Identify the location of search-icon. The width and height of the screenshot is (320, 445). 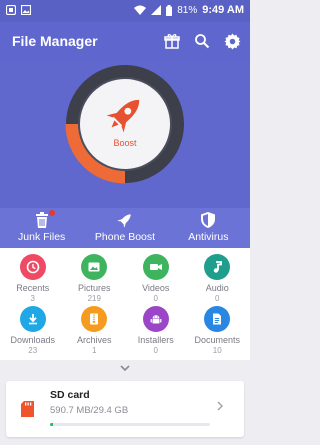
(202, 41).